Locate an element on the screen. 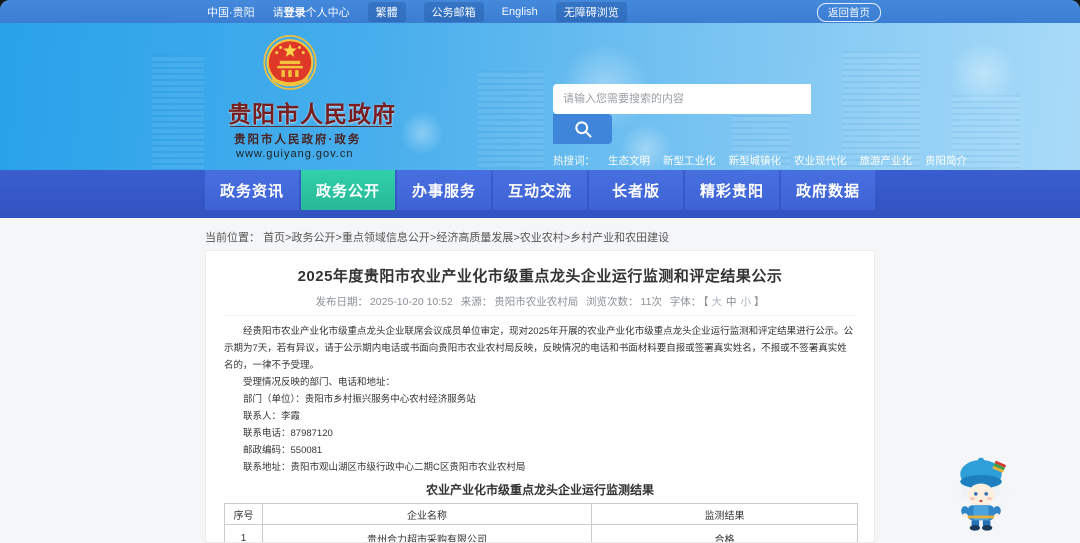 The image size is (1080, 543). breadcrumb-path: 首页>政务公开>重点领域信息公开>经济高质量发展>农业农村>乡村产业和农田建设 is located at coordinates (466, 238).